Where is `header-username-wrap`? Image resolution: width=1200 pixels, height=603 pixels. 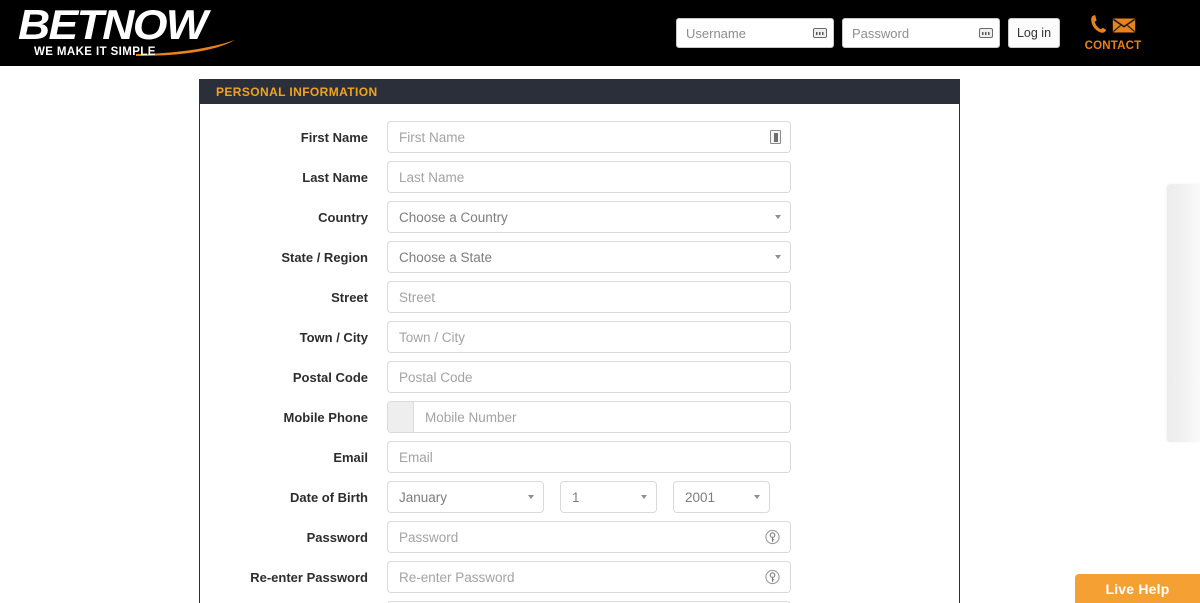 header-username-wrap is located at coordinates (755, 33).